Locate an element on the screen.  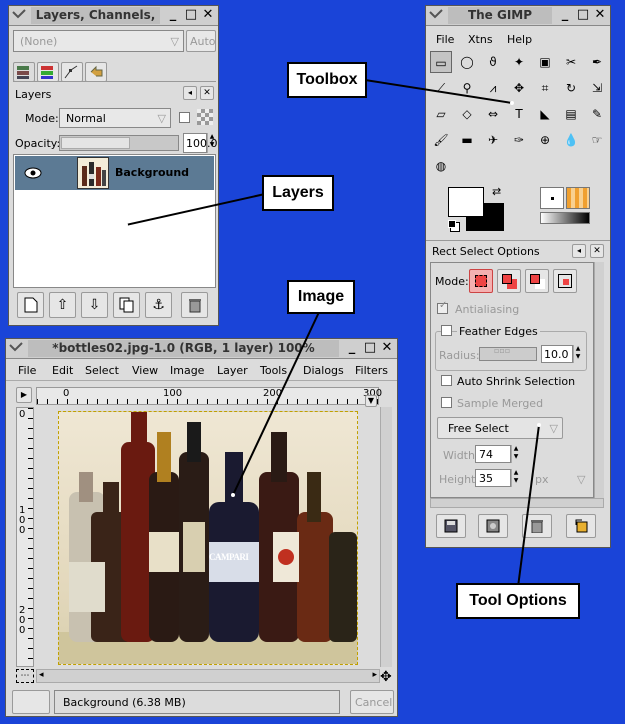
scissors-tool-icon: ✂ is located at coordinates (571, 62).